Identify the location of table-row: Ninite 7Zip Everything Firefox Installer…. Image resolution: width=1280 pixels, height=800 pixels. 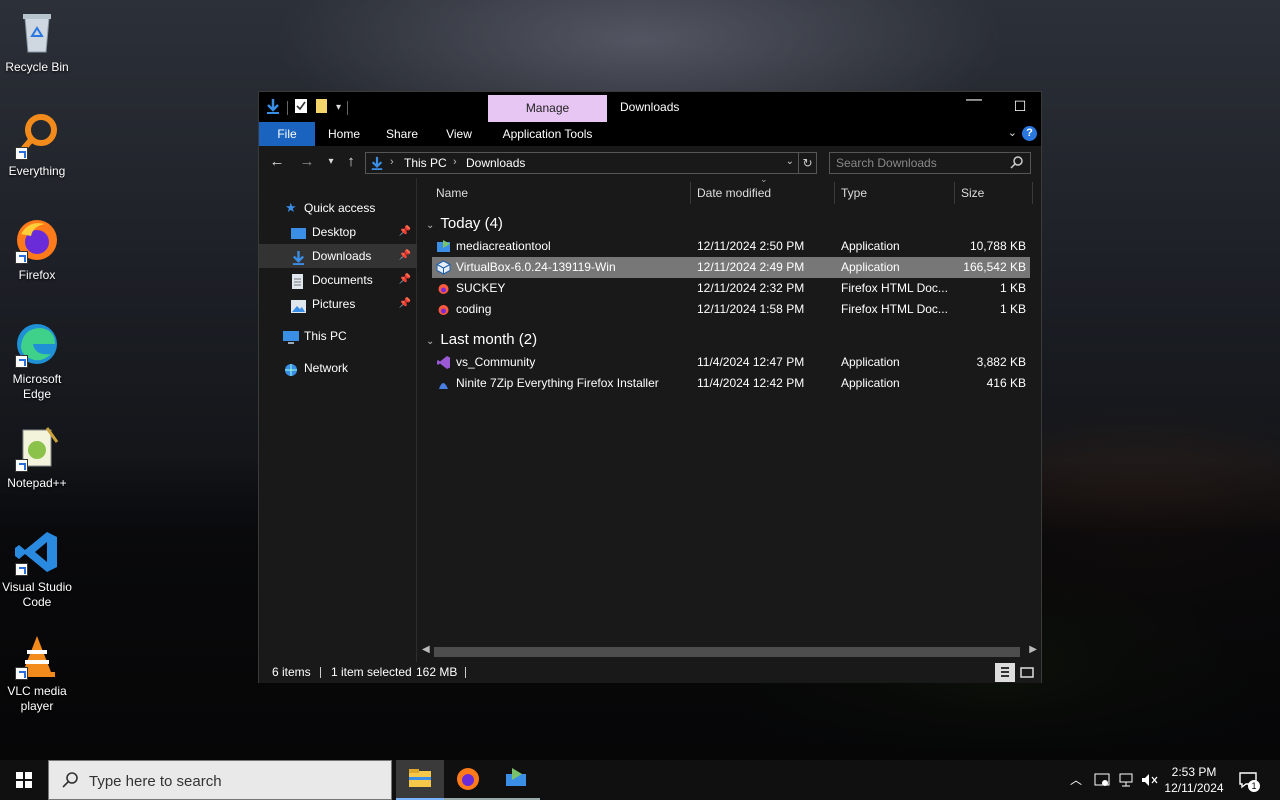
(731, 383).